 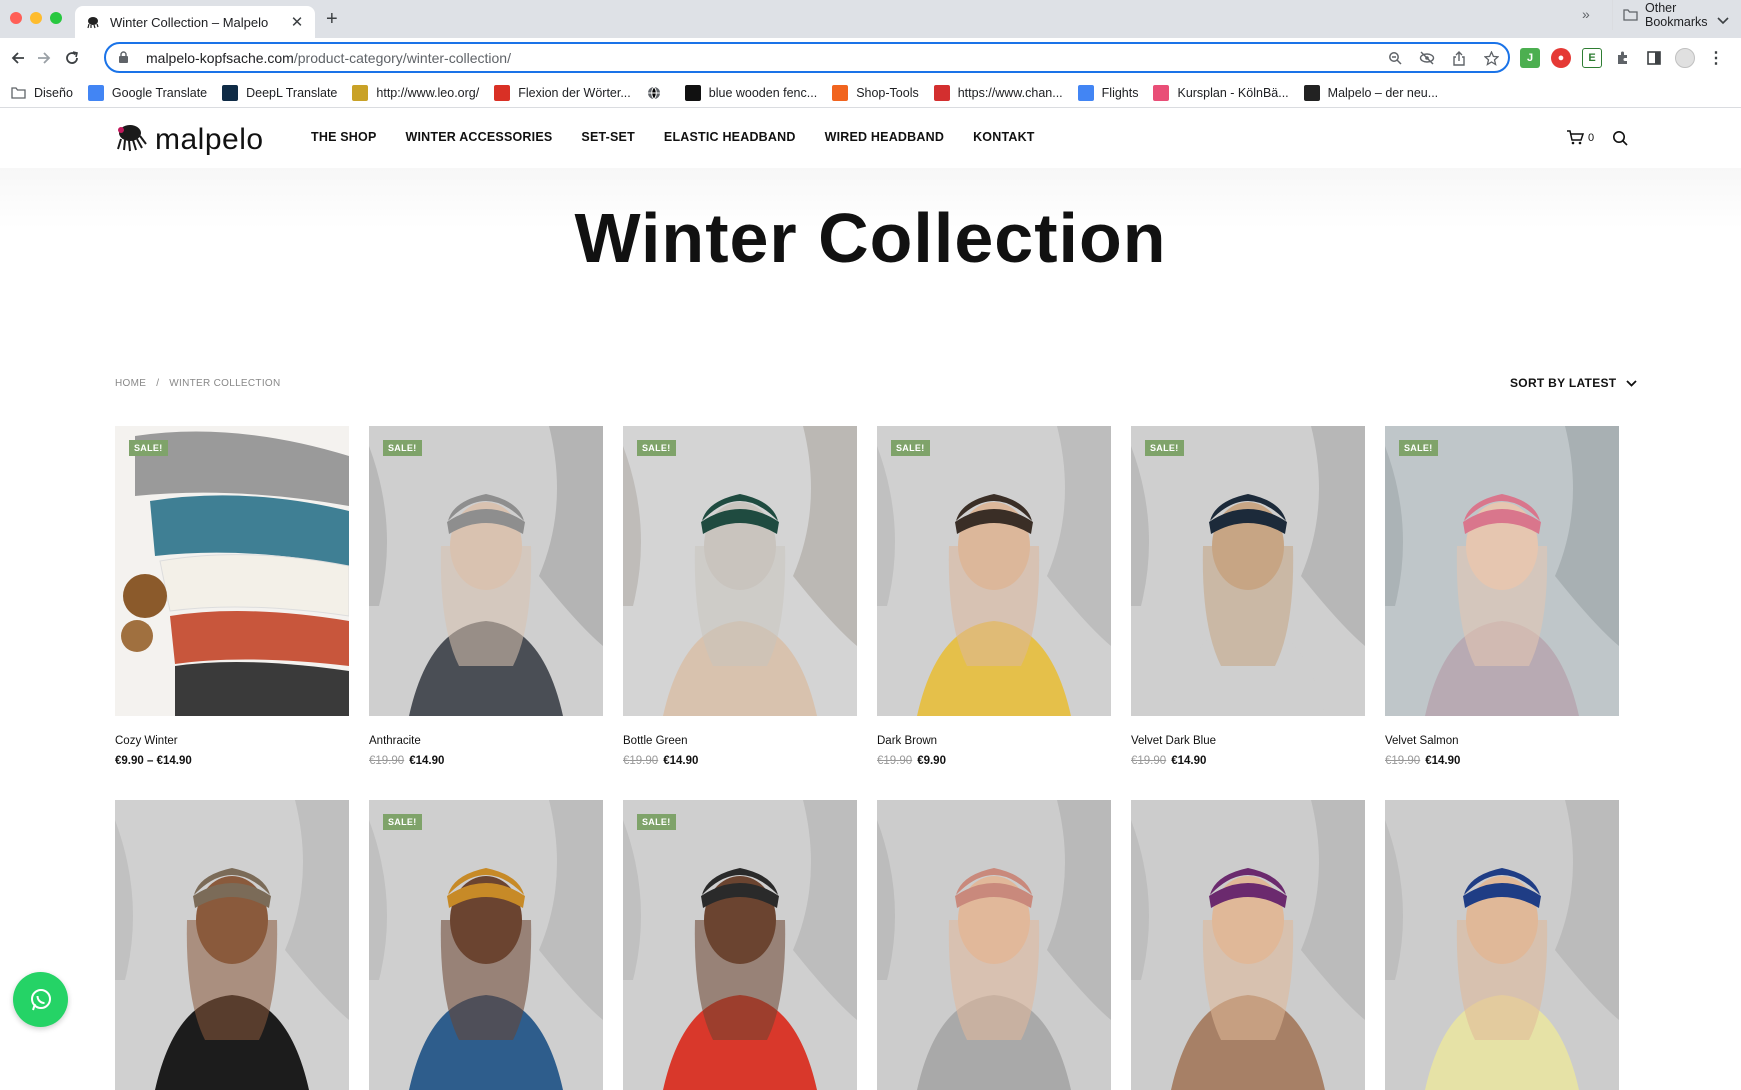 What do you see at coordinates (1004, 137) in the screenshot?
I see `nav-kontakt: KONTAKT` at bounding box center [1004, 137].